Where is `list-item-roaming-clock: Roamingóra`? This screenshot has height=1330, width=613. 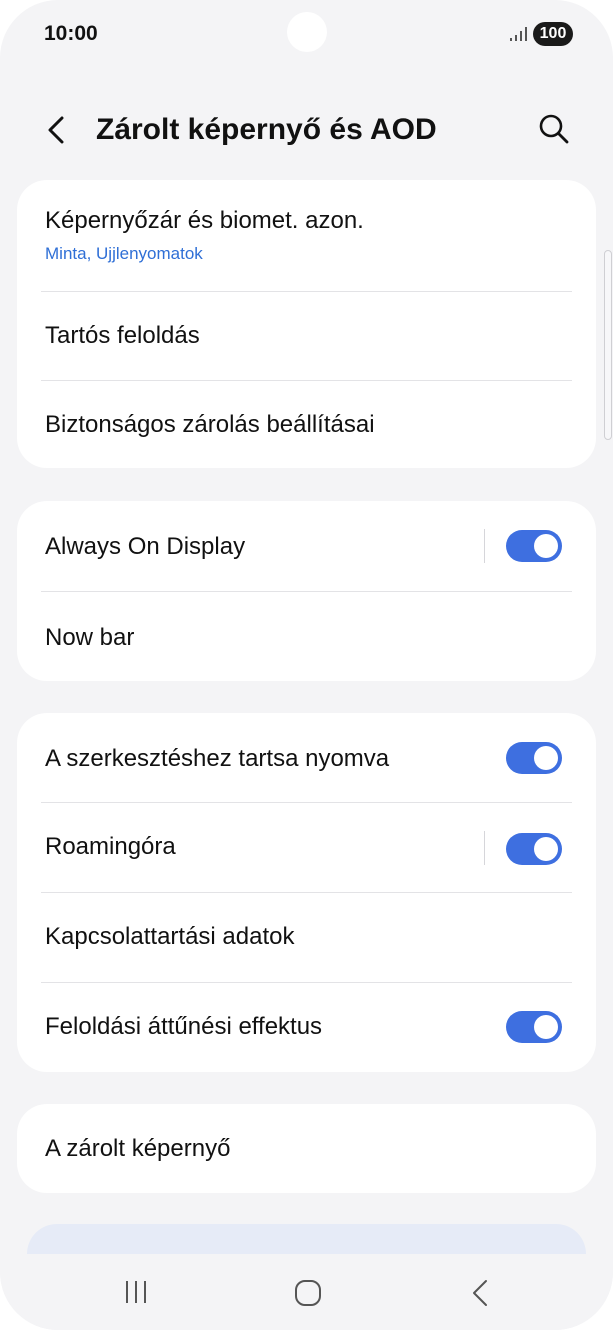
list-item-roaming-clock: Roamingóra is located at coordinates (306, 847).